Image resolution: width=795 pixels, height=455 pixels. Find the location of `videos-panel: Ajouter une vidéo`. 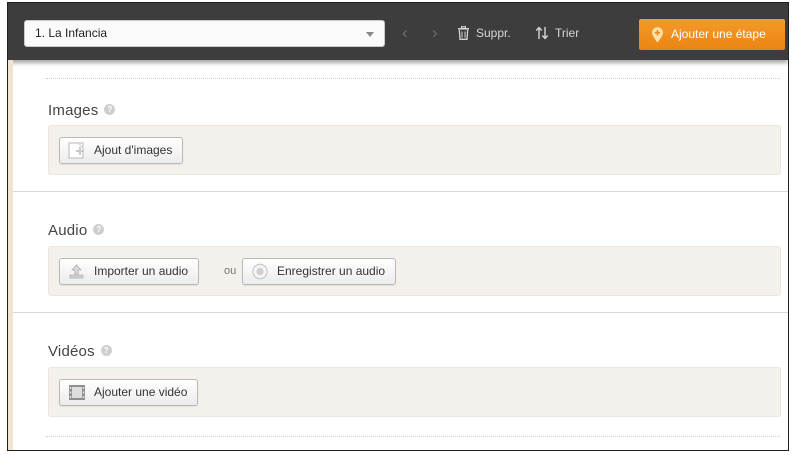

videos-panel: Ajouter une vidéo is located at coordinates (414, 392).